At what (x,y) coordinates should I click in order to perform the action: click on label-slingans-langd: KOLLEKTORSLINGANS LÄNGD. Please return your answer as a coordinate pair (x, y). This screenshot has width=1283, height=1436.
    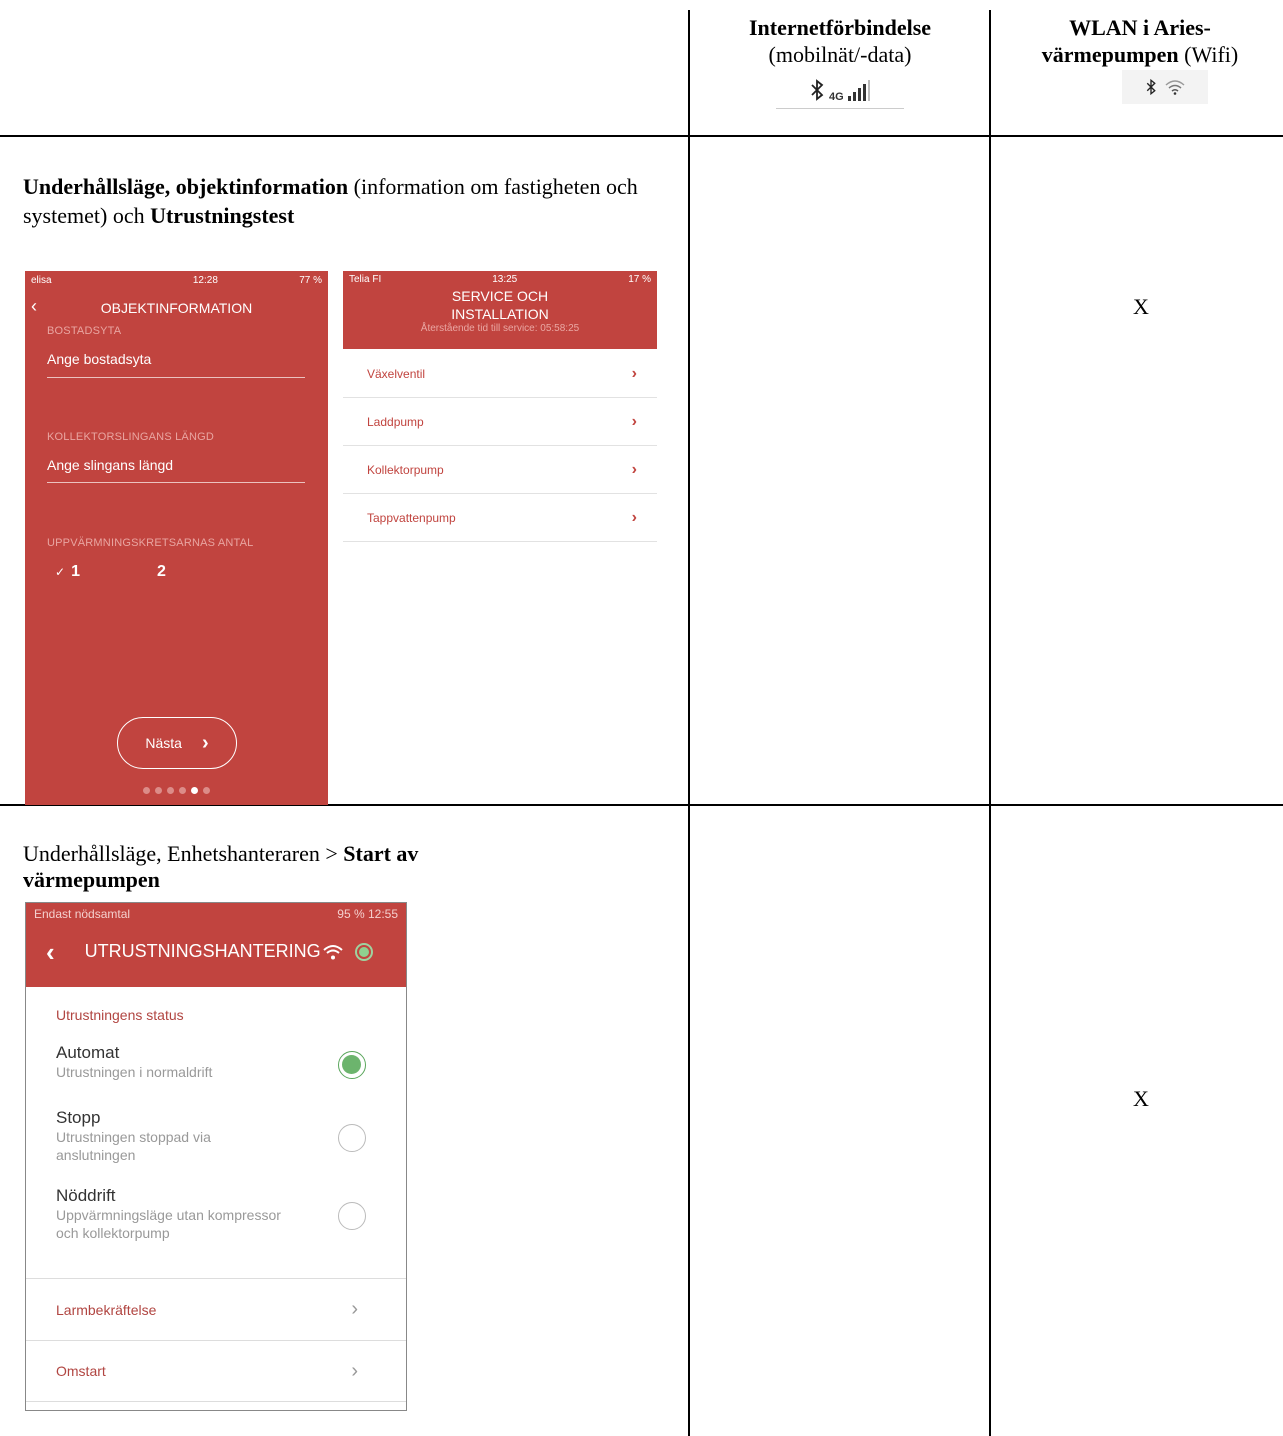
    Looking at the image, I should click on (131, 437).